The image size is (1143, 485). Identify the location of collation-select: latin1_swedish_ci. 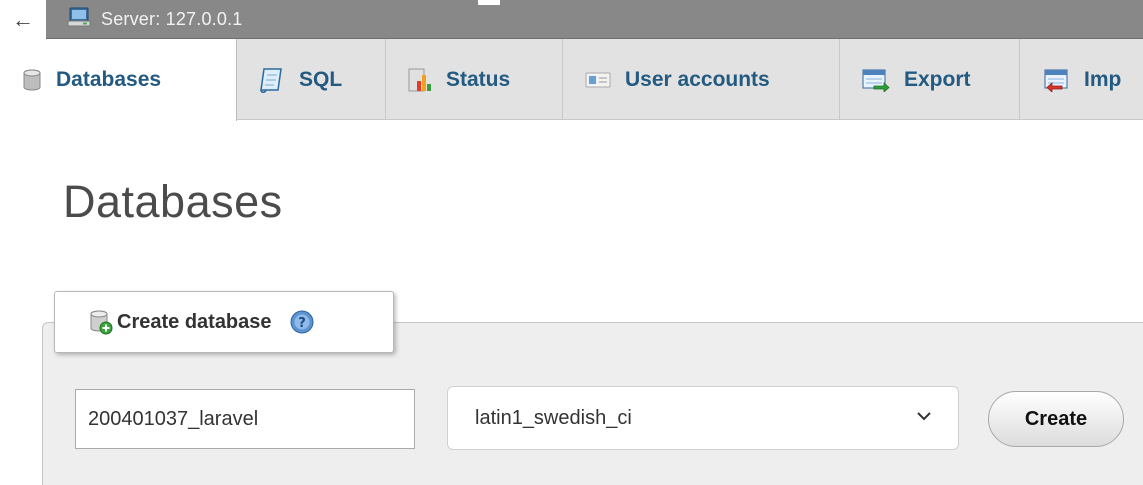
(703, 418).